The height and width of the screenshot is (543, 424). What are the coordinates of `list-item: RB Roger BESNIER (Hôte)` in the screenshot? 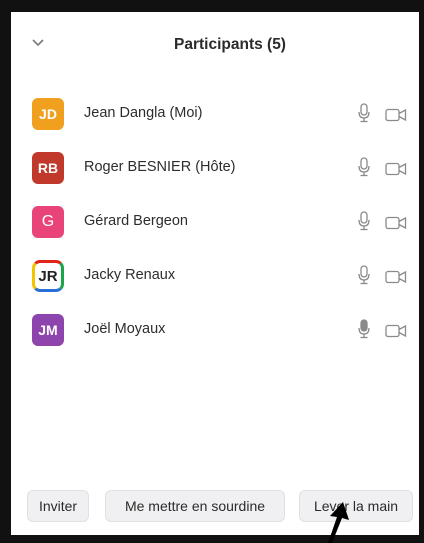 It's located at (215, 165).